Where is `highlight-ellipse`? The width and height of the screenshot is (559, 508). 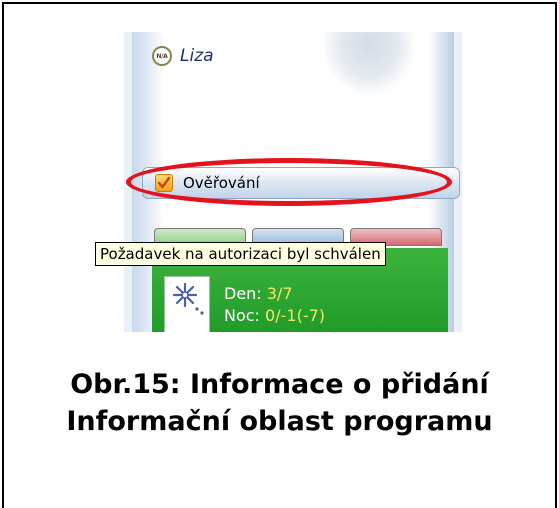 highlight-ellipse is located at coordinates (289, 182).